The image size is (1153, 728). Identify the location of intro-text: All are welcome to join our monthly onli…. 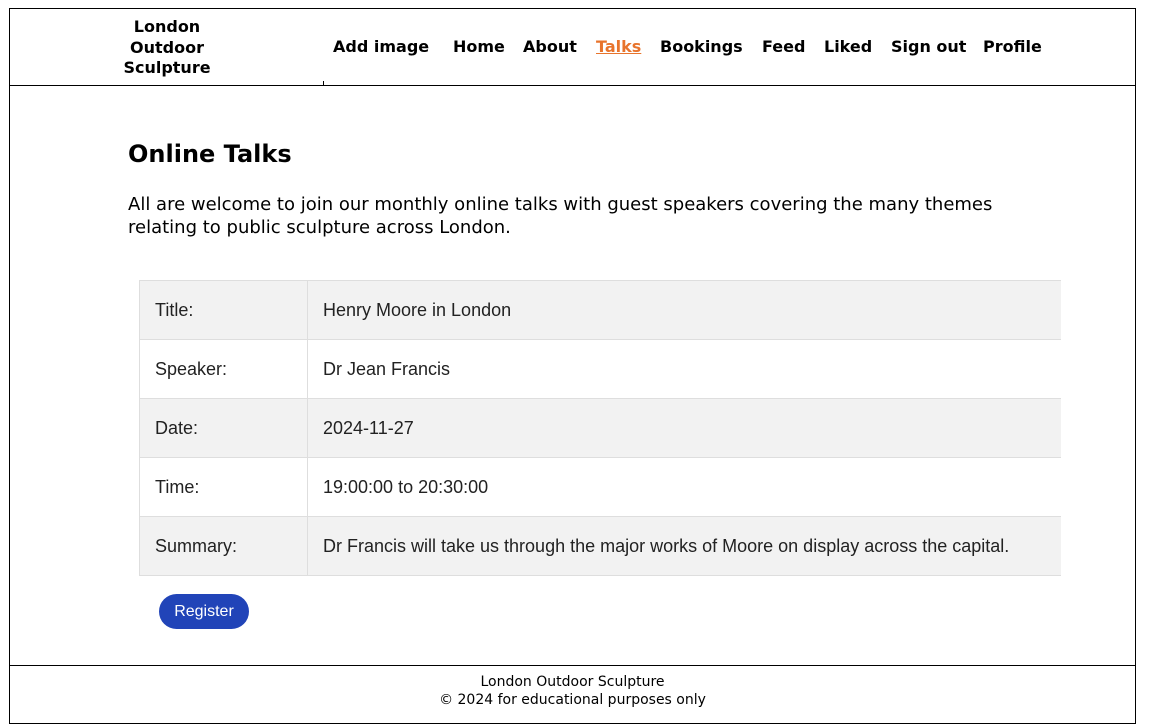
(560, 216).